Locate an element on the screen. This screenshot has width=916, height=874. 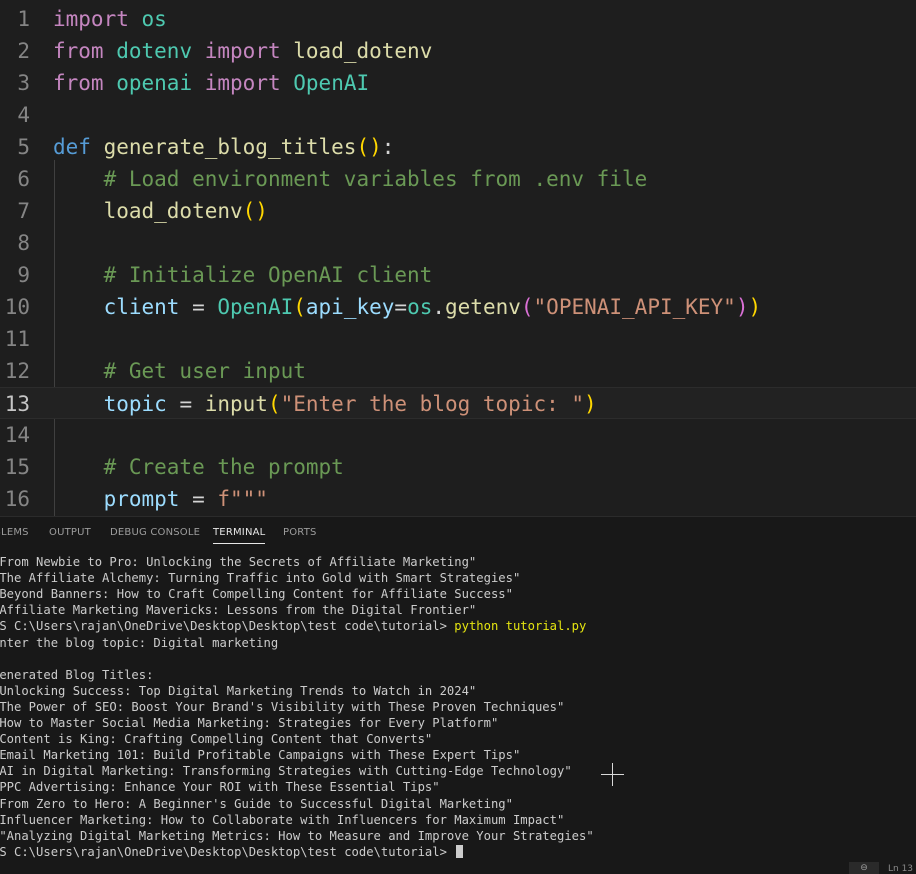
line-number: 7 is located at coordinates (23, 211).